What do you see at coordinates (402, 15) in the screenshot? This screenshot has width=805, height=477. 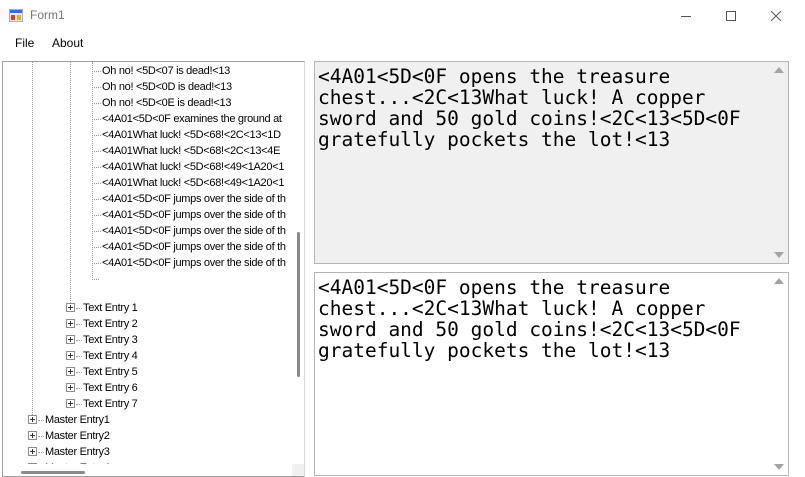 I see `title-bar: Form1` at bounding box center [402, 15].